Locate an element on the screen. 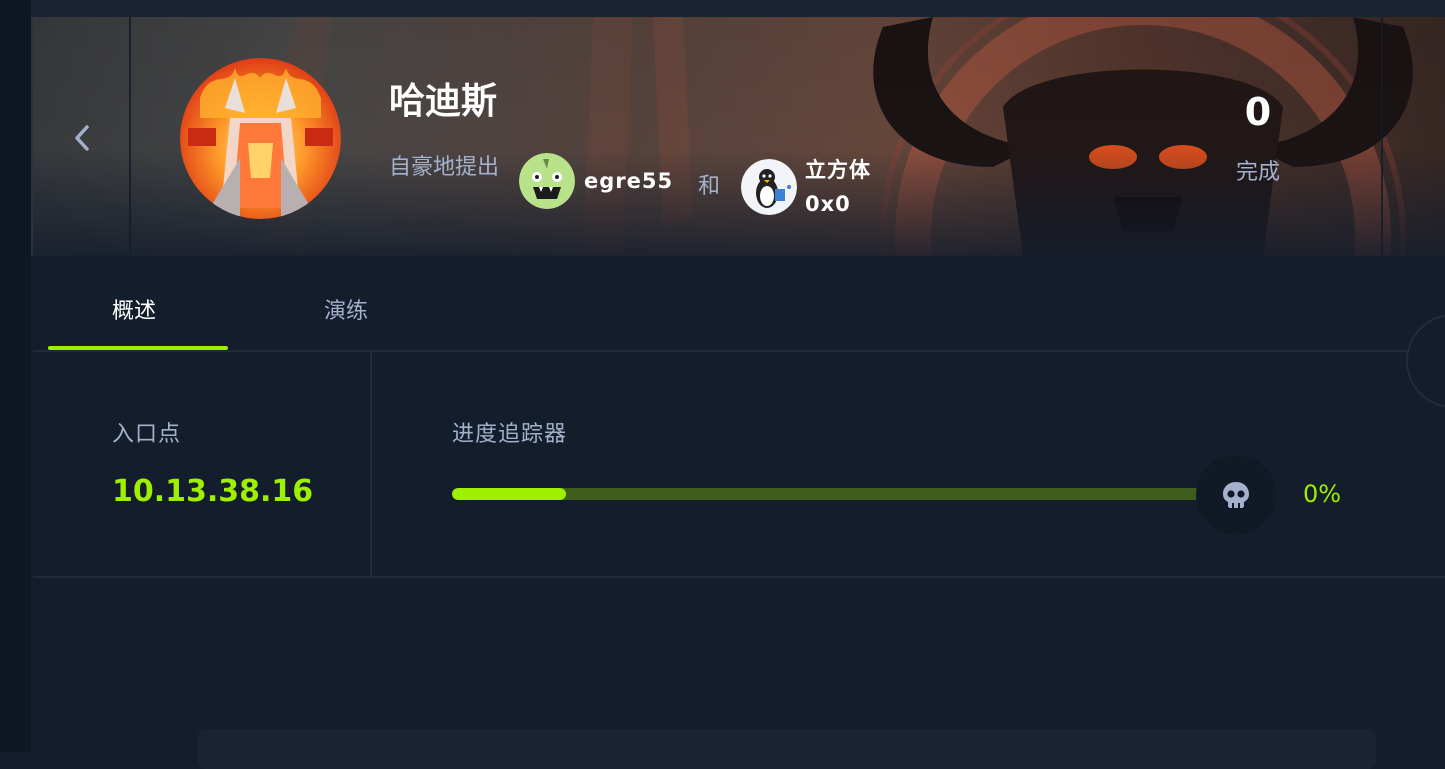 The height and width of the screenshot is (769, 1445). tabs-divider is located at coordinates (739, 351).